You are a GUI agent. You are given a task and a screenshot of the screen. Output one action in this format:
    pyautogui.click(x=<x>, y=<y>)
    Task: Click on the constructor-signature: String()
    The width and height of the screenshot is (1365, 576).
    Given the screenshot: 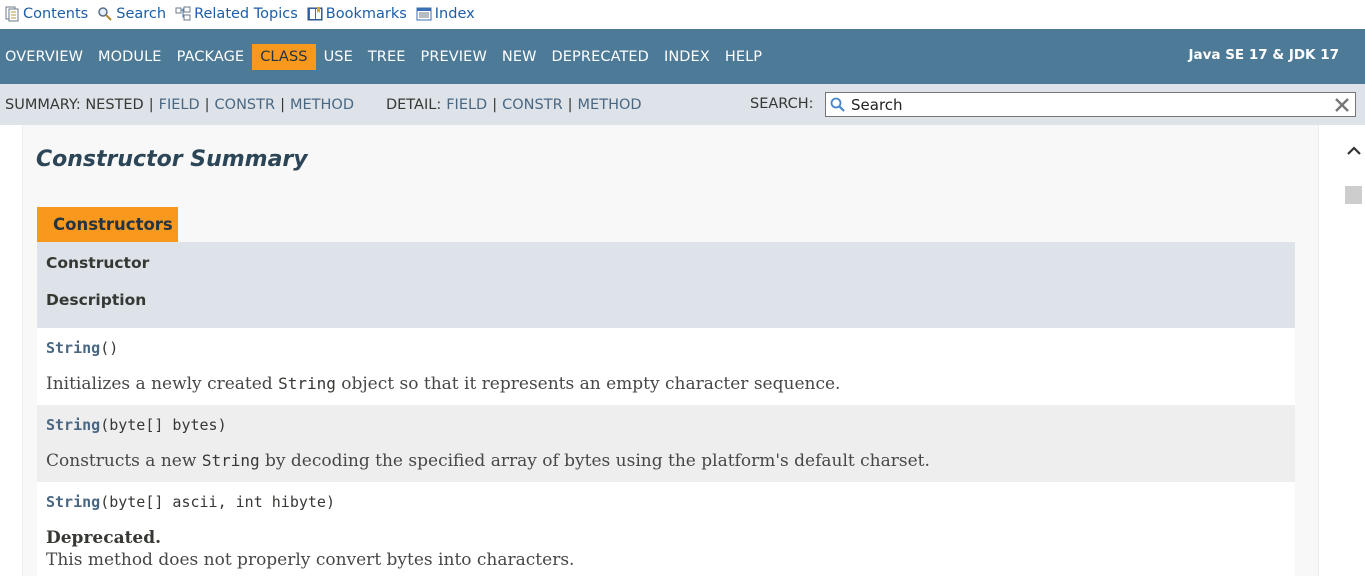 What is the action you would take?
    pyautogui.click(x=666, y=348)
    